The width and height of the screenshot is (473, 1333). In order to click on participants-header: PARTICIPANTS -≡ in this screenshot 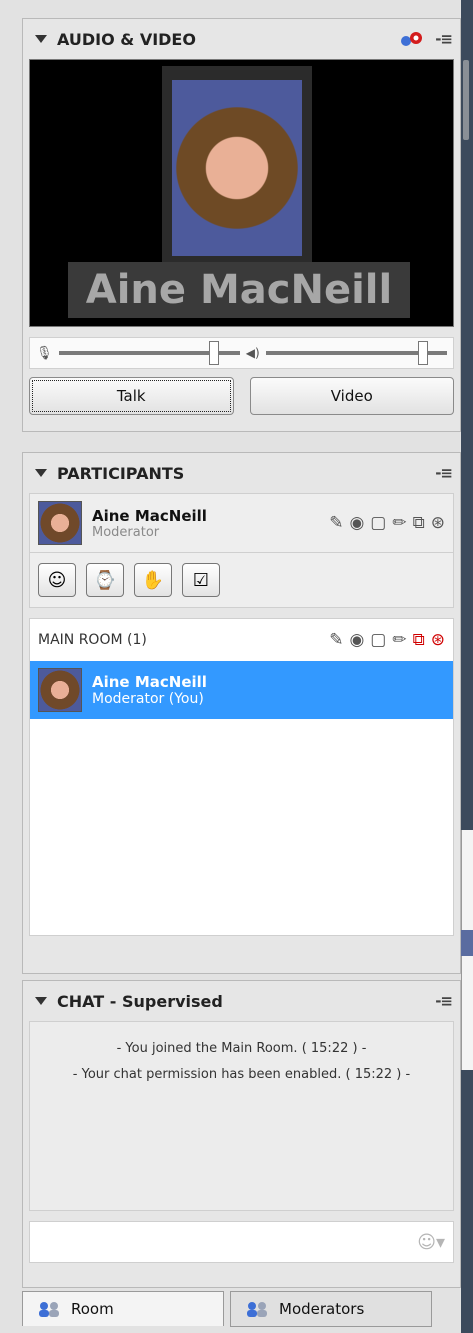, I will do `click(241, 473)`.